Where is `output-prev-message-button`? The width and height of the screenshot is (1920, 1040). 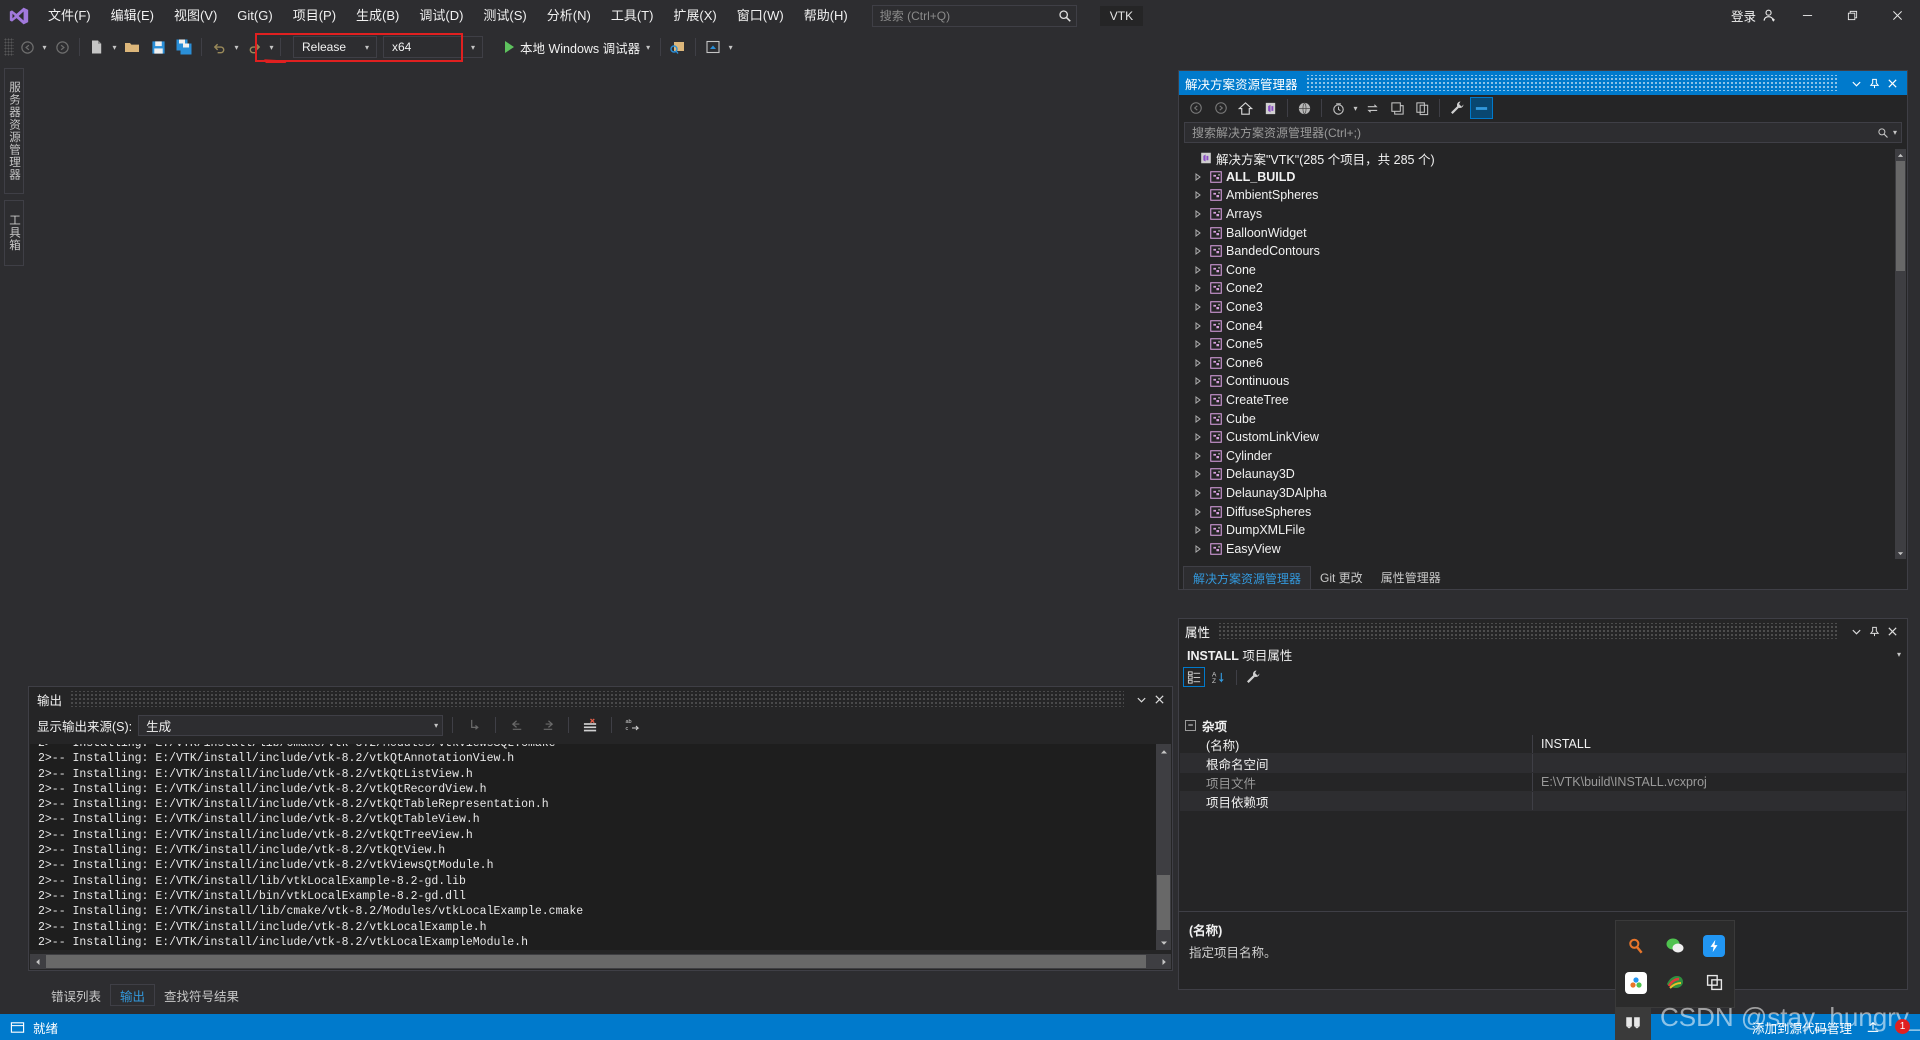
output-prev-message-button is located at coordinates (517, 725).